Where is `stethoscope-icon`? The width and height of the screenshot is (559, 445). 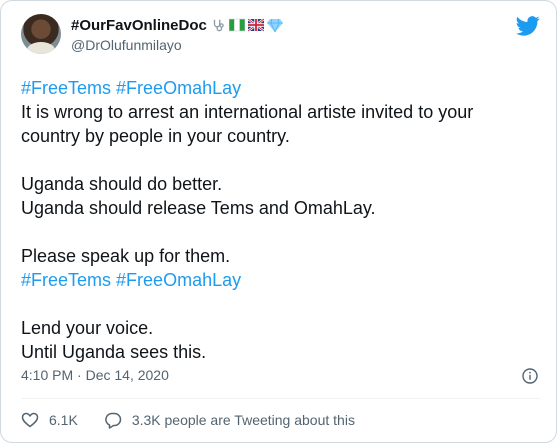
stethoscope-icon is located at coordinates (218, 25).